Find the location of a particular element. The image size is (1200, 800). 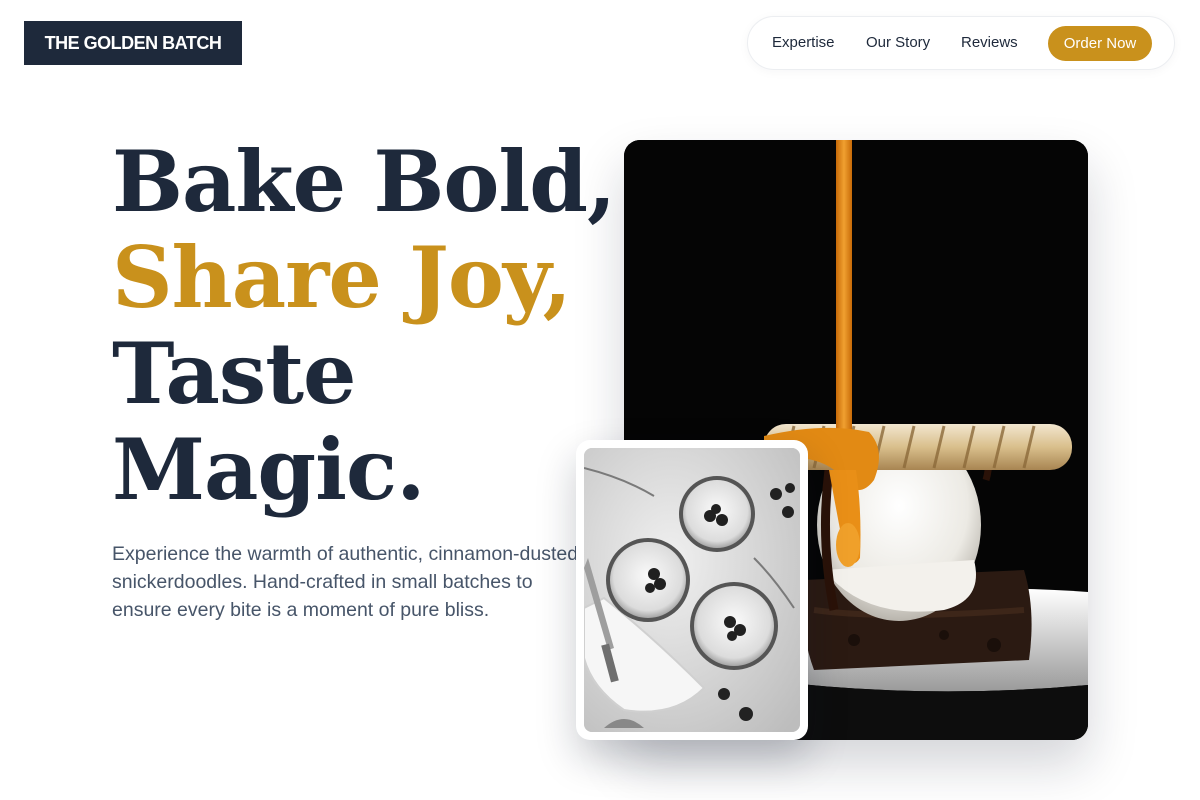

headline-line-2: Share Joy, is located at coordinates (342, 277).